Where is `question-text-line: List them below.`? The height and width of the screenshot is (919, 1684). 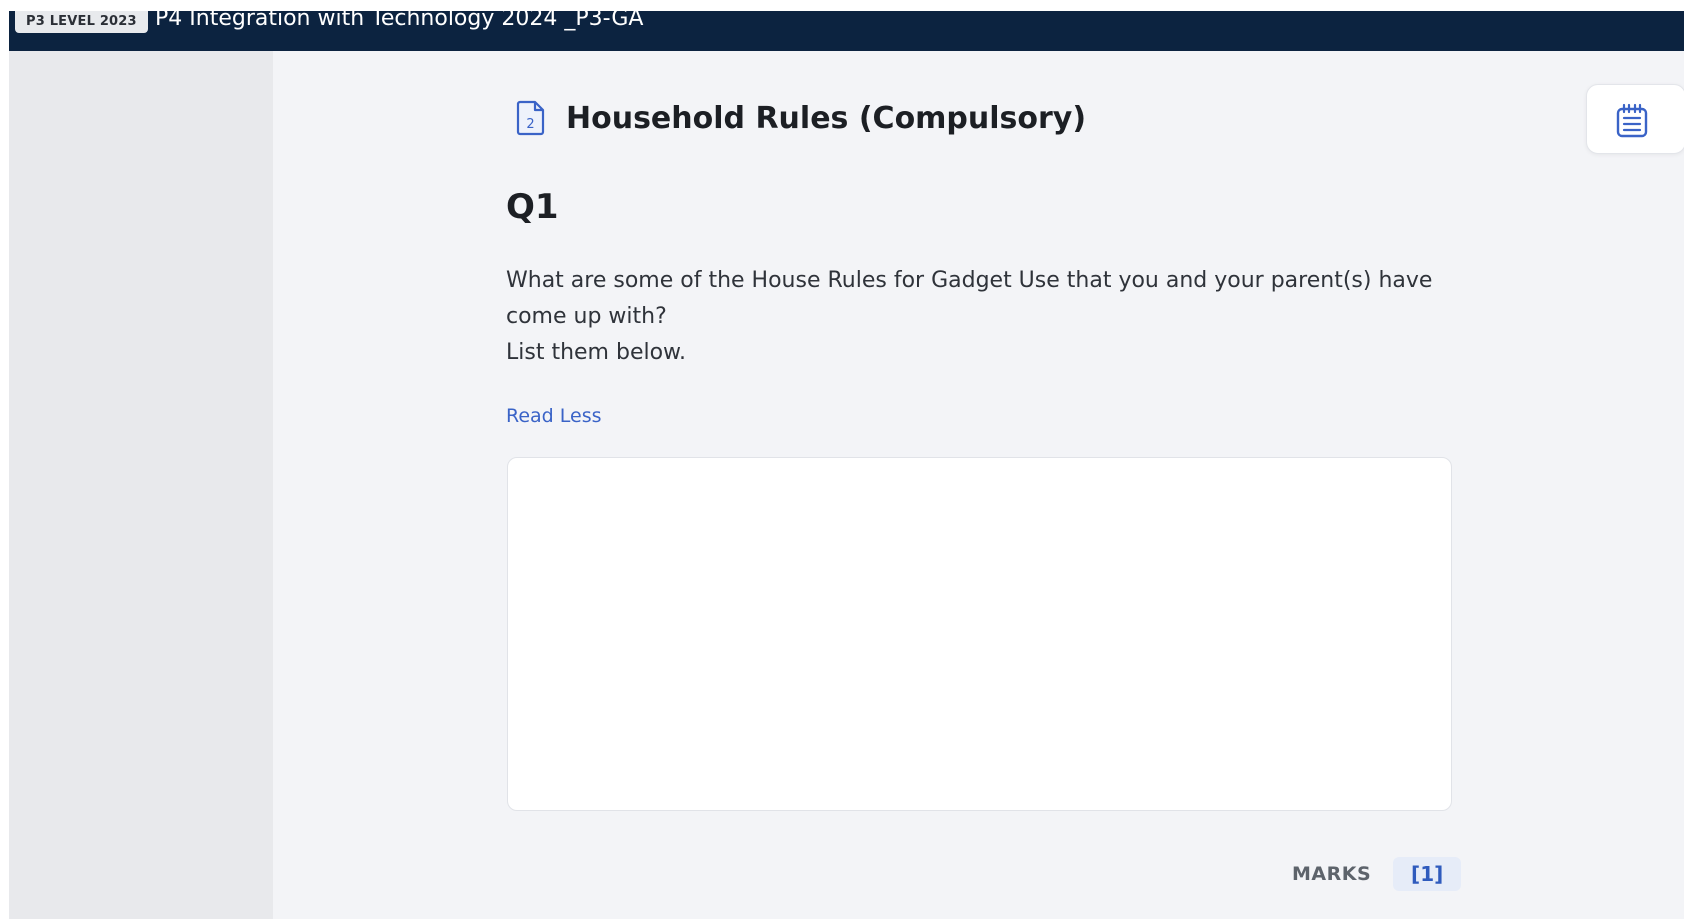 question-text-line: List them below. is located at coordinates (596, 352).